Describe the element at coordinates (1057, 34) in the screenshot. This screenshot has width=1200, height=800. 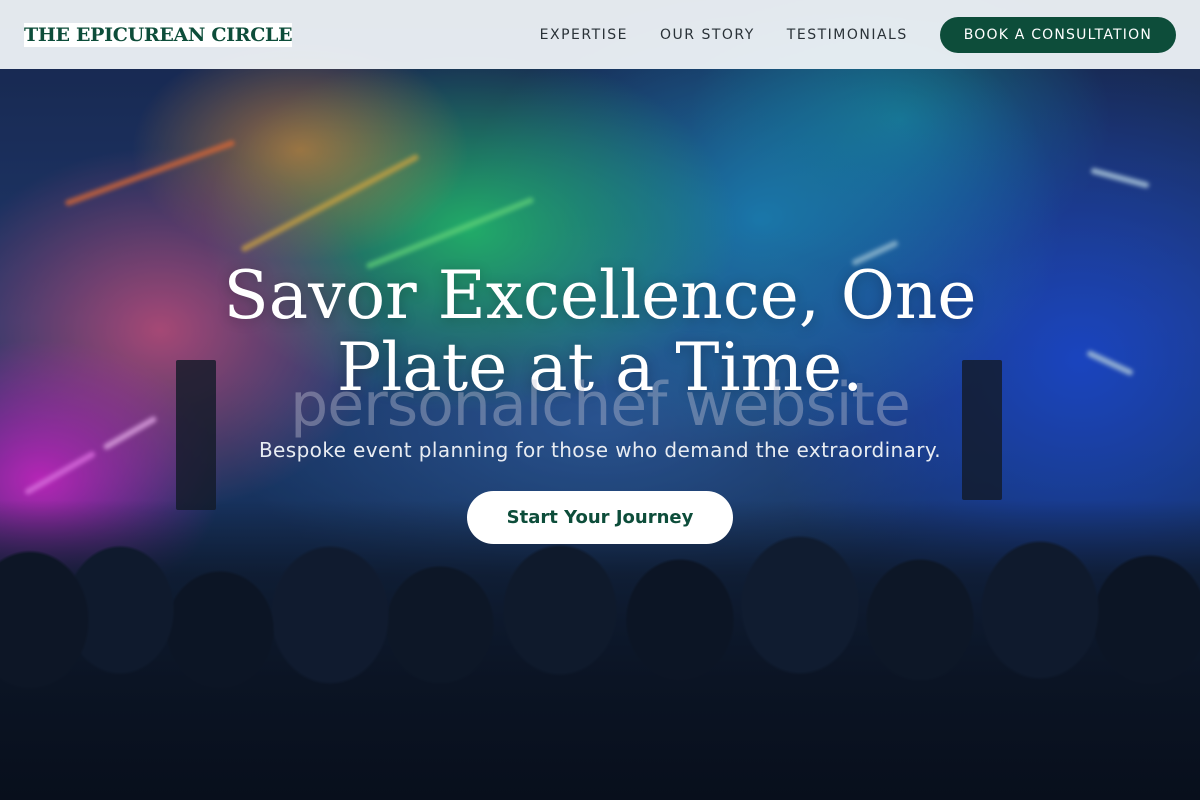
I see `book-consultation-button: BOOK A CONSULTATION` at that location.